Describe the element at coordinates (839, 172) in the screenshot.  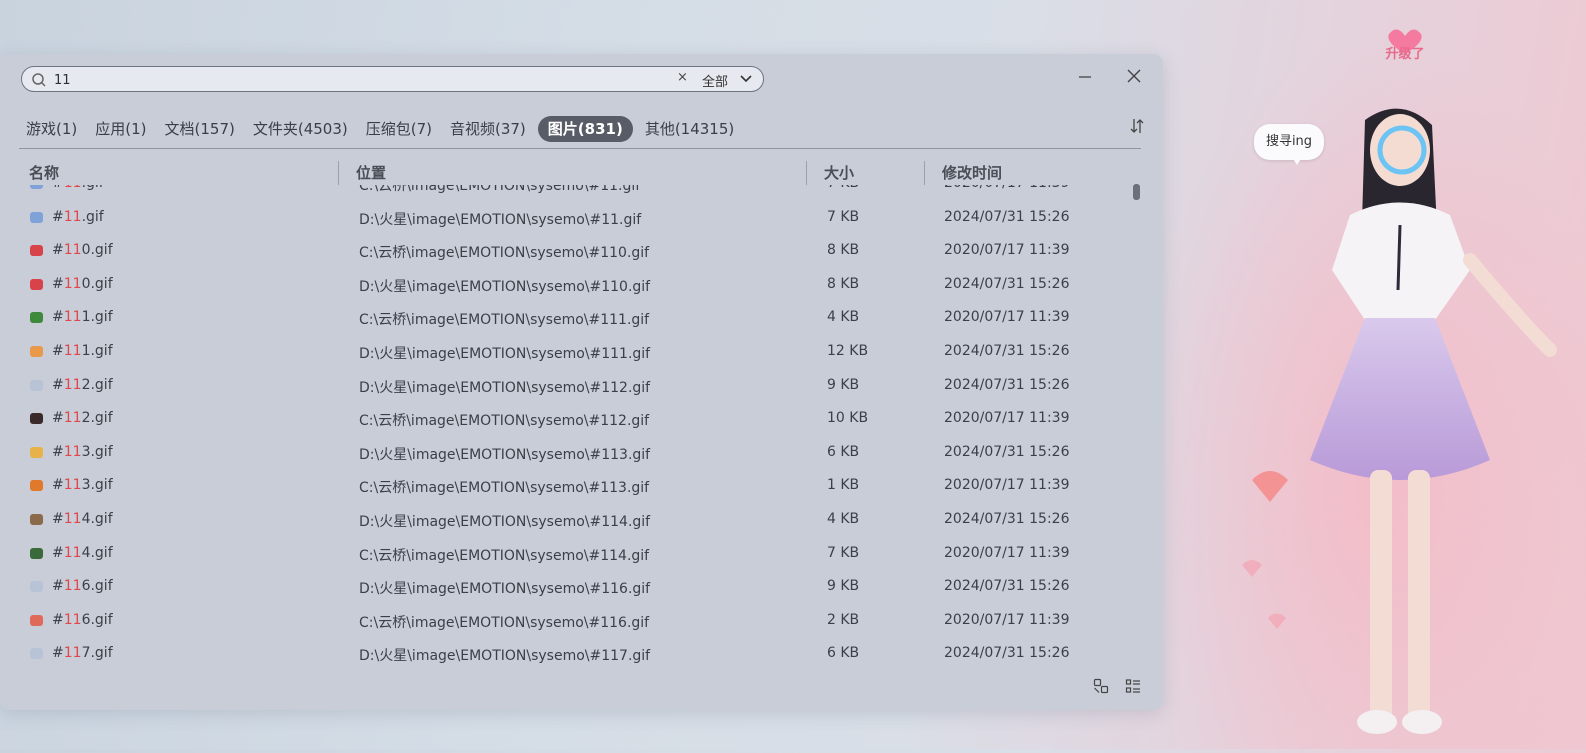
I see `column-size-header: 大小` at that location.